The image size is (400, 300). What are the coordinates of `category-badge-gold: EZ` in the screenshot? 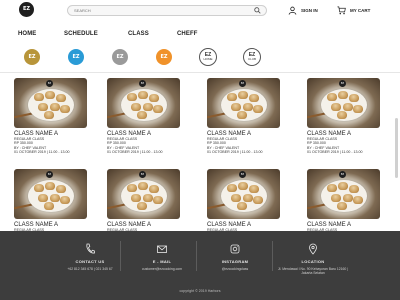 It's located at (32, 57).